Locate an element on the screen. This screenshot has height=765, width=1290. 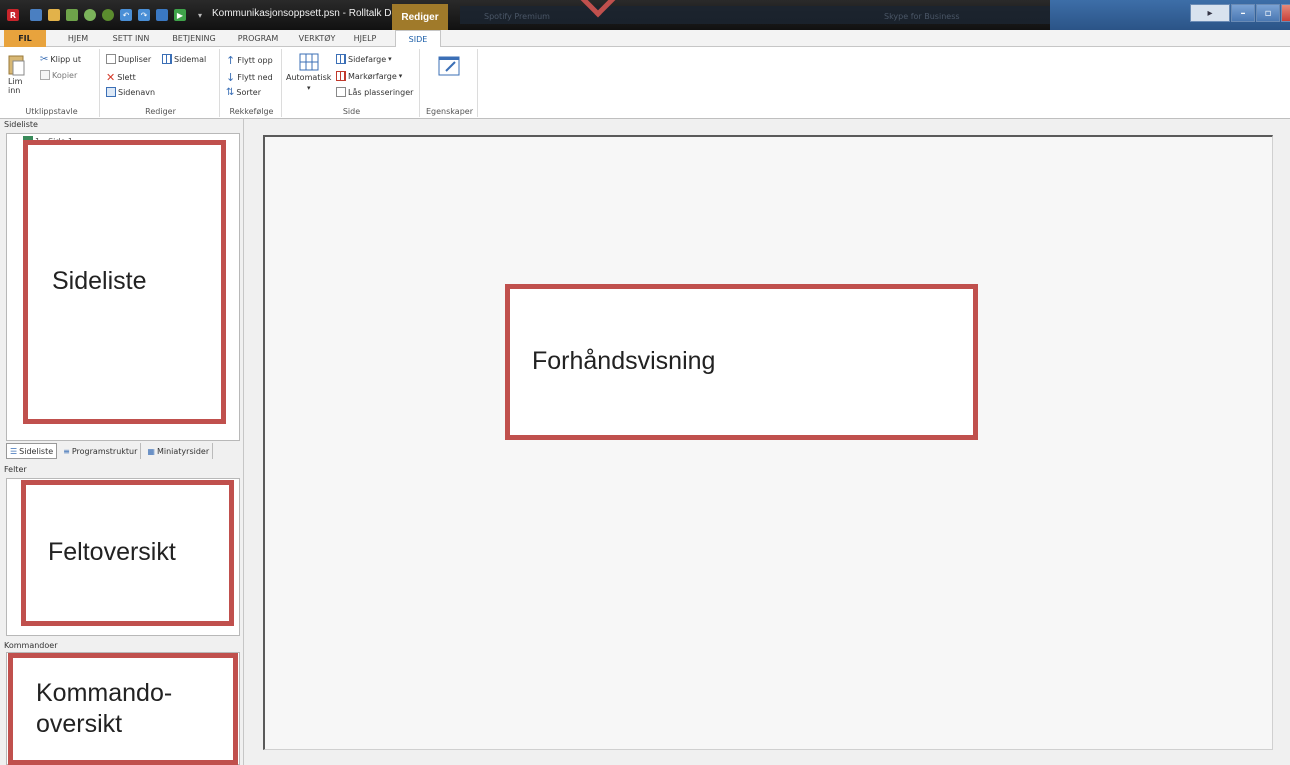
customize-toolbar-icon: ▾ is located at coordinates (200, 15).